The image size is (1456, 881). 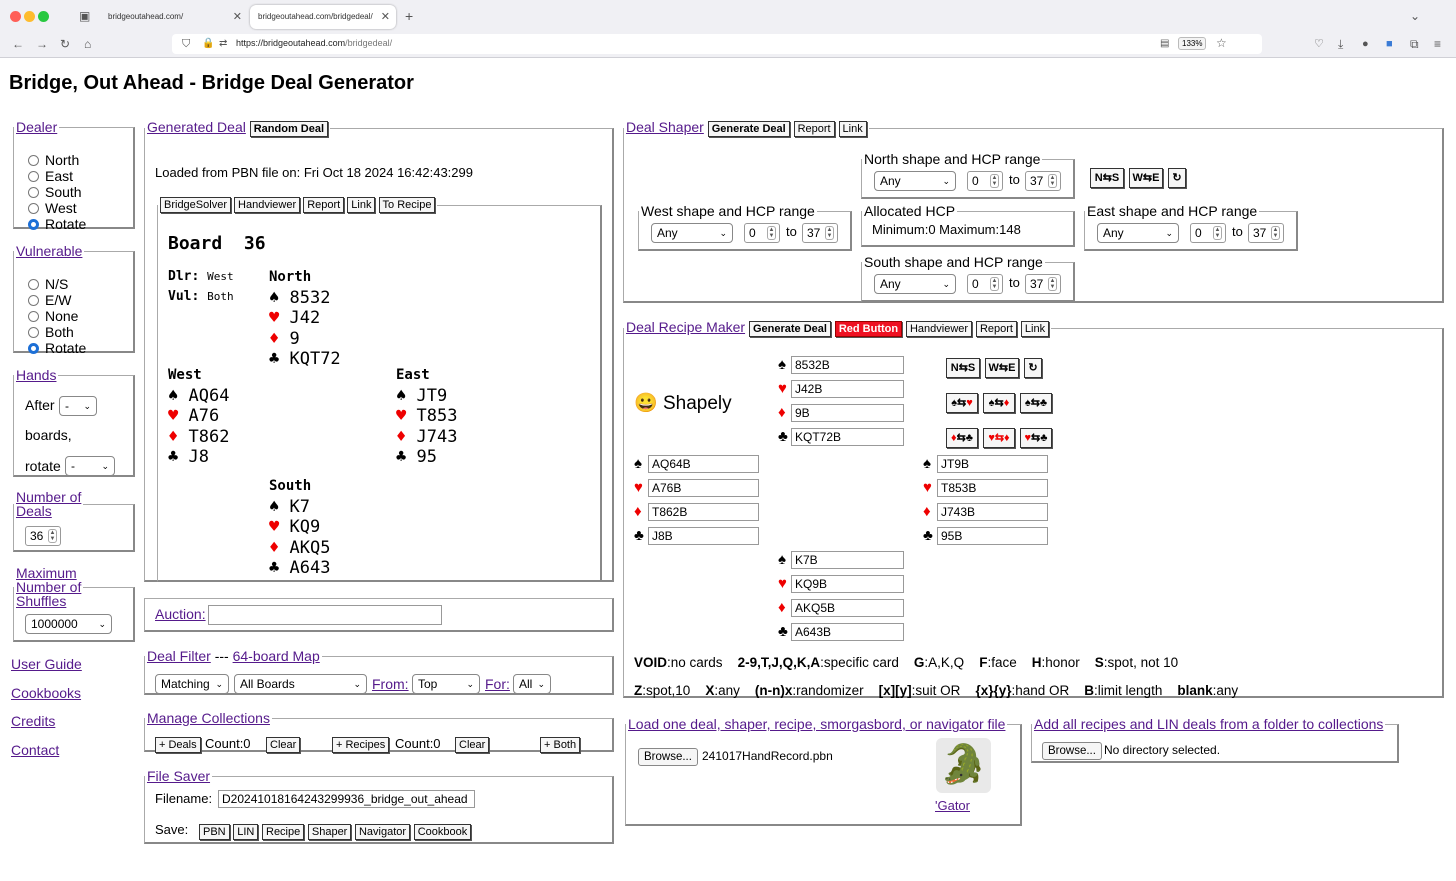 I want to click on for-label: For:, so click(x=497, y=684).